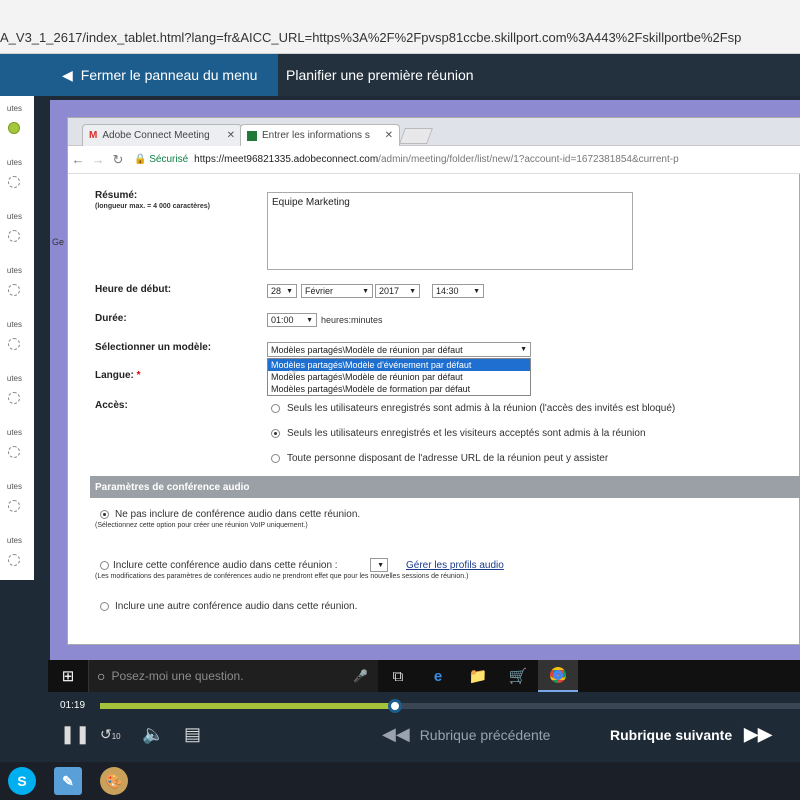 This screenshot has width=800, height=800. What do you see at coordinates (438, 676) in the screenshot?
I see `edge-icon: e` at bounding box center [438, 676].